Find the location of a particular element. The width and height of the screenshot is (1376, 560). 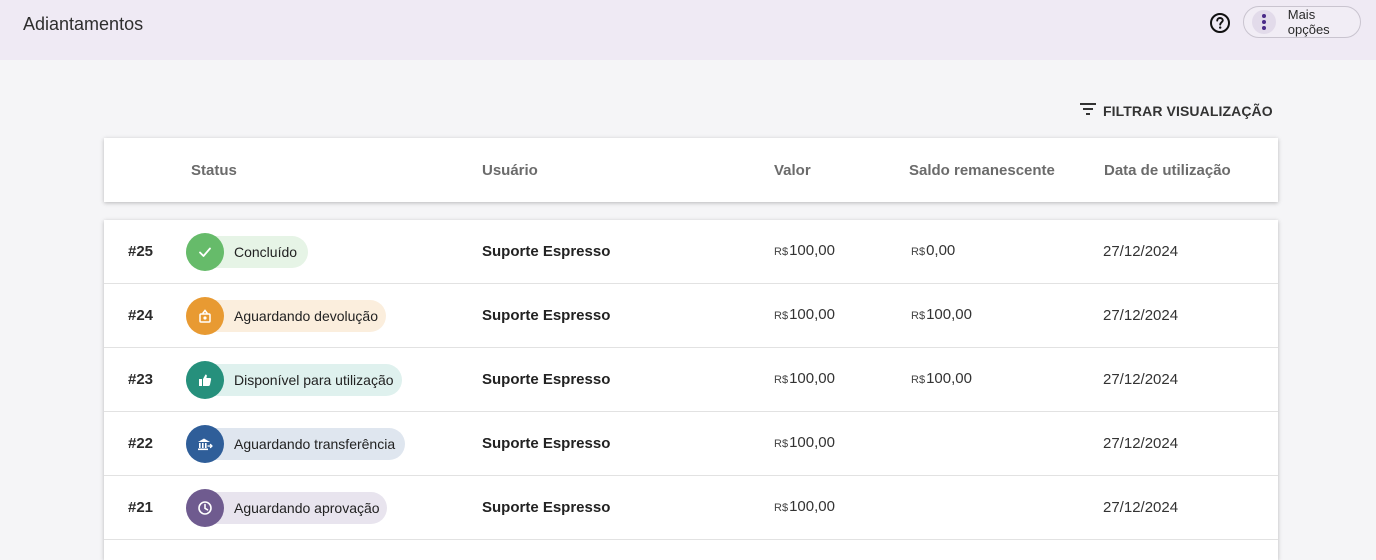

status-chip: Aguardando aprovação is located at coordinates (289, 508).